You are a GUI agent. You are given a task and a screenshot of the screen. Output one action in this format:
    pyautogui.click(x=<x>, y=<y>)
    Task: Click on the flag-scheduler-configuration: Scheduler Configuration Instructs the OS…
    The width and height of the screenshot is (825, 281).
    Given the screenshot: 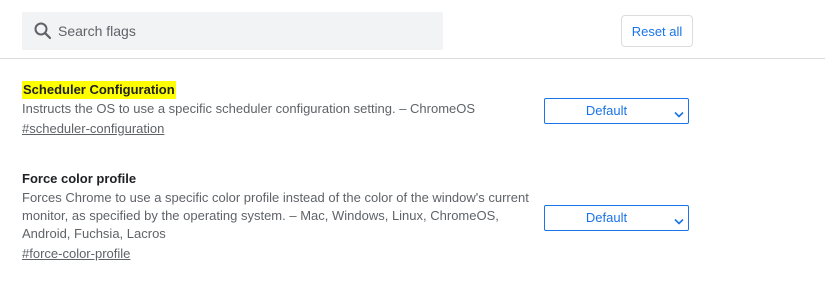 What is the action you would take?
    pyautogui.click(x=282, y=109)
    